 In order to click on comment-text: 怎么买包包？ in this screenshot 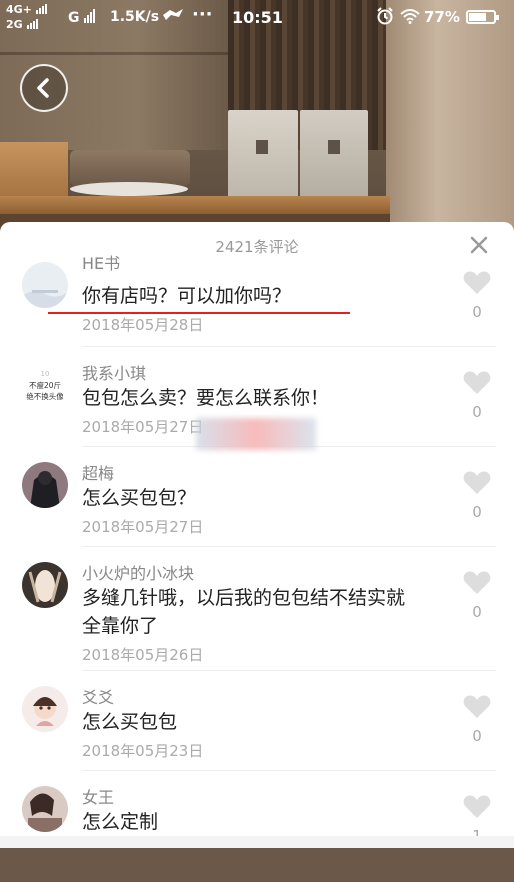, I will do `click(139, 498)`.